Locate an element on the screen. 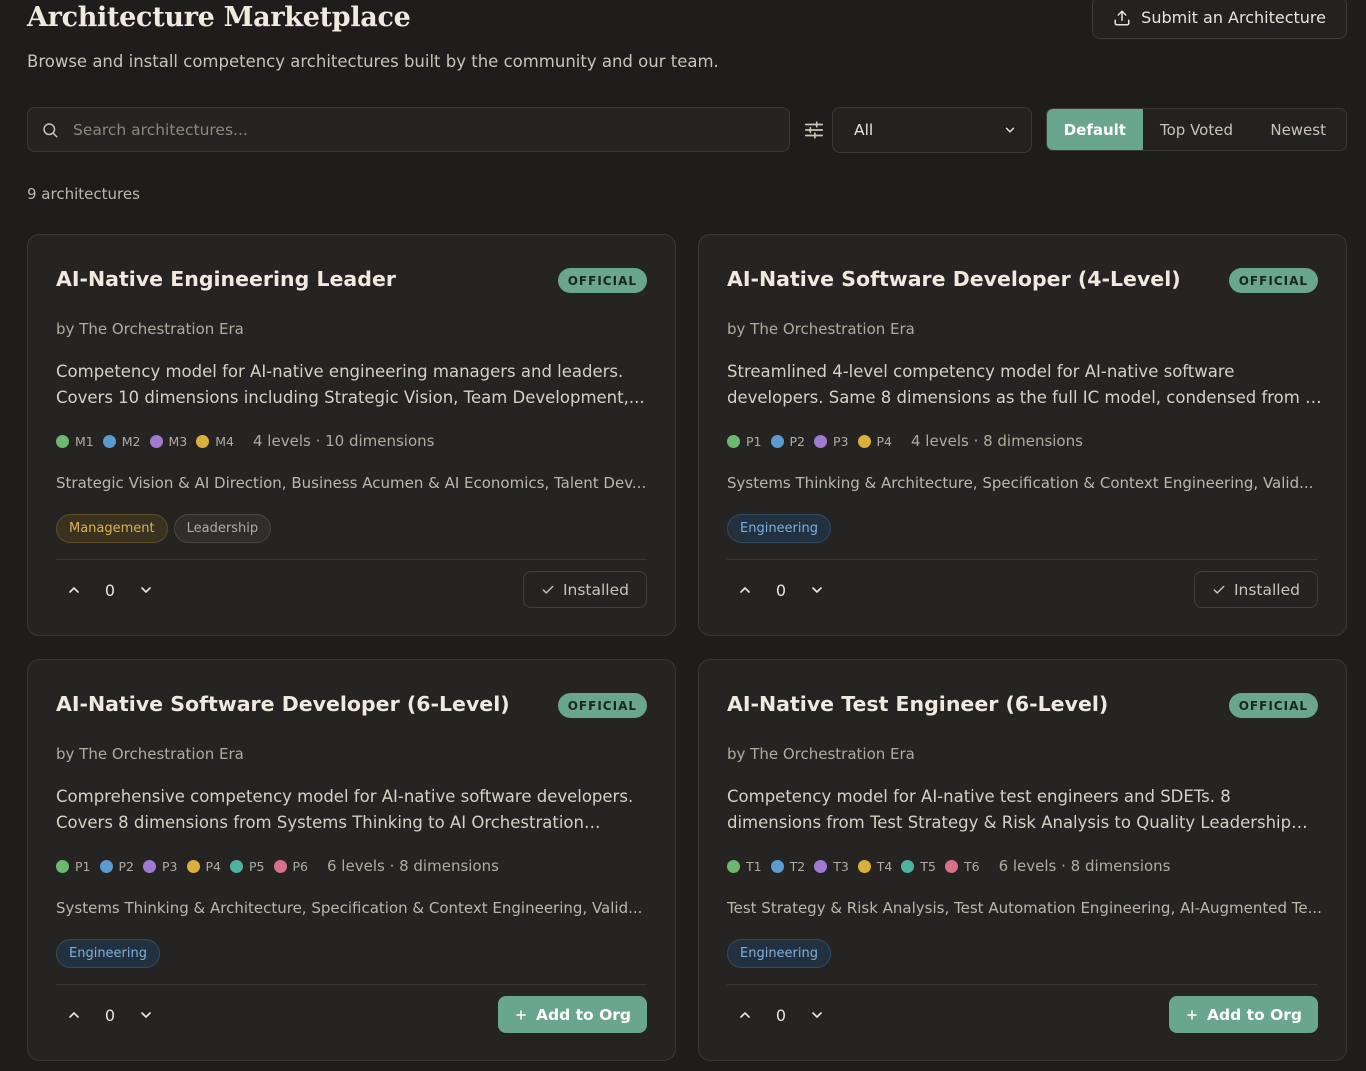 The image size is (1366, 1071). levels-row: P1 P2 P3 P4 P5 P6 6 levels · 8 dimensions is located at coordinates (277, 866).